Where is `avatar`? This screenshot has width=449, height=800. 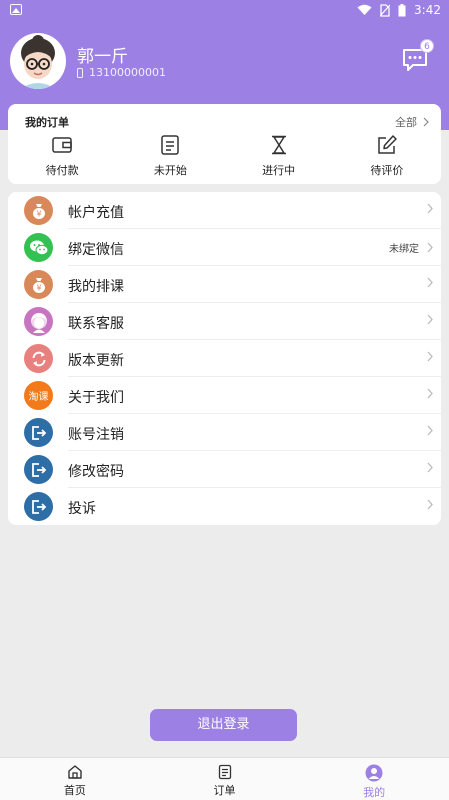 avatar is located at coordinates (38, 61).